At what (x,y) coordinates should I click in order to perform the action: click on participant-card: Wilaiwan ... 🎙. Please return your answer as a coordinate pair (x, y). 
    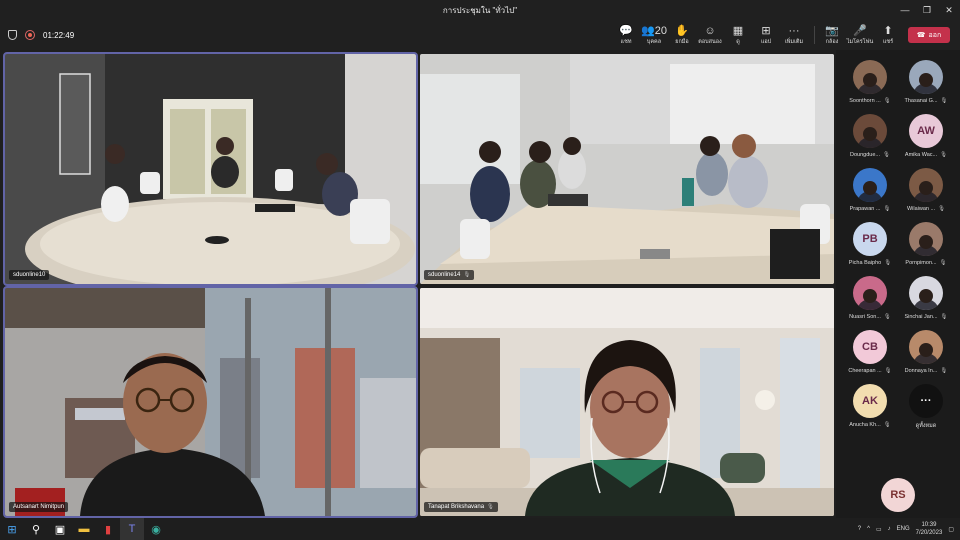
    Looking at the image, I should click on (926, 194).